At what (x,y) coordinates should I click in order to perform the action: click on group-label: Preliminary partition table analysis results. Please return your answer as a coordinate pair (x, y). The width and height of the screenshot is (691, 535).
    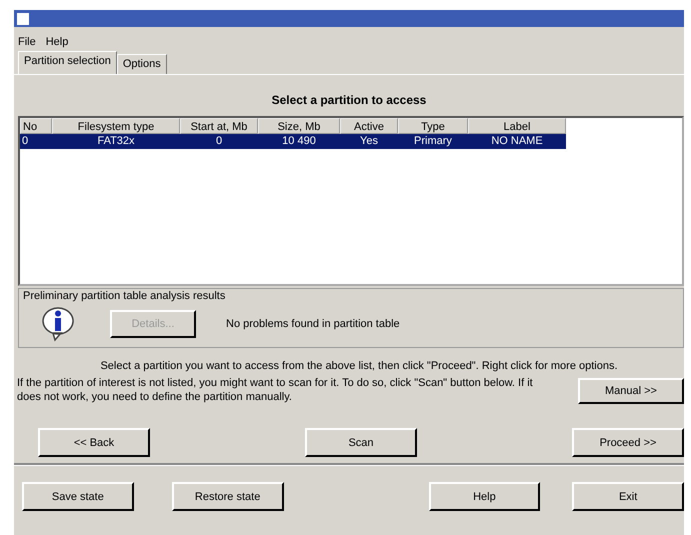
    Looking at the image, I should click on (124, 296).